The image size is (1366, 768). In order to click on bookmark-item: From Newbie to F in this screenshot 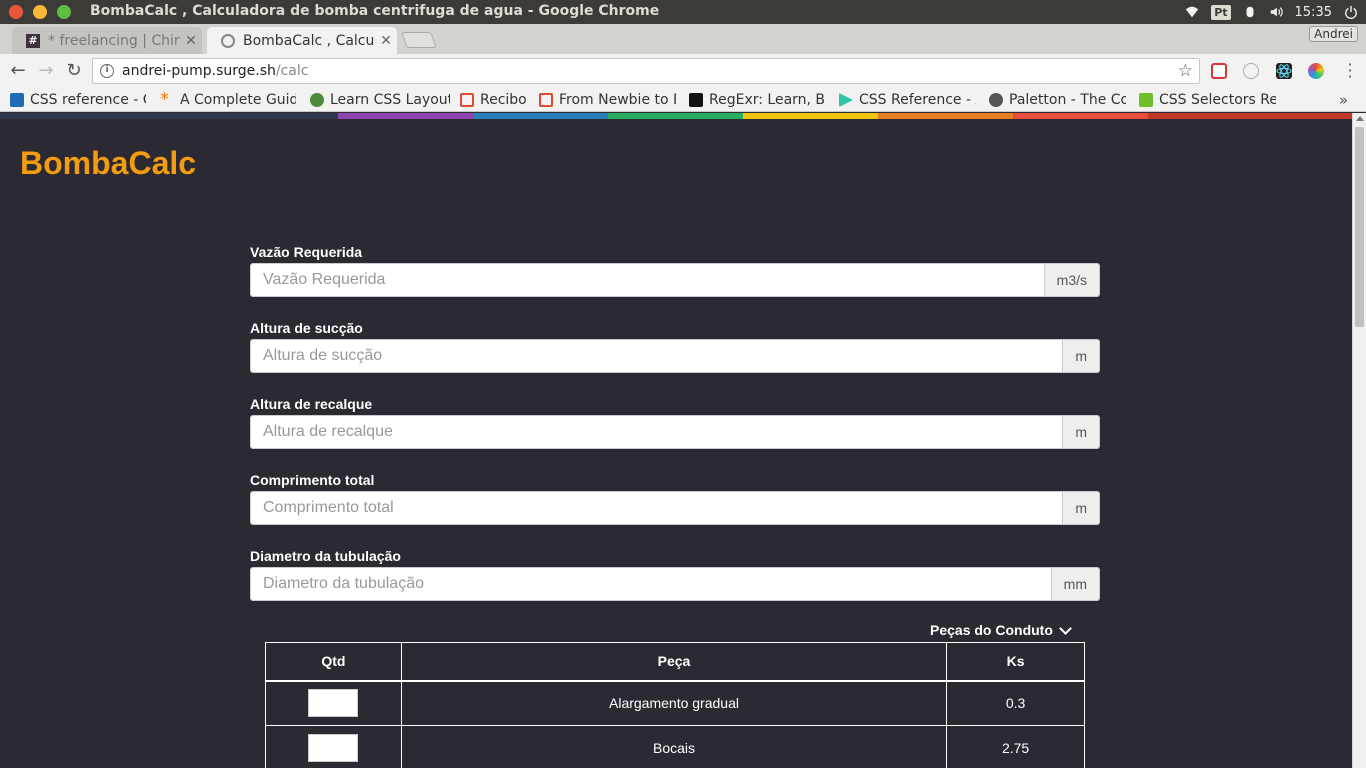, I will do `click(607, 100)`.